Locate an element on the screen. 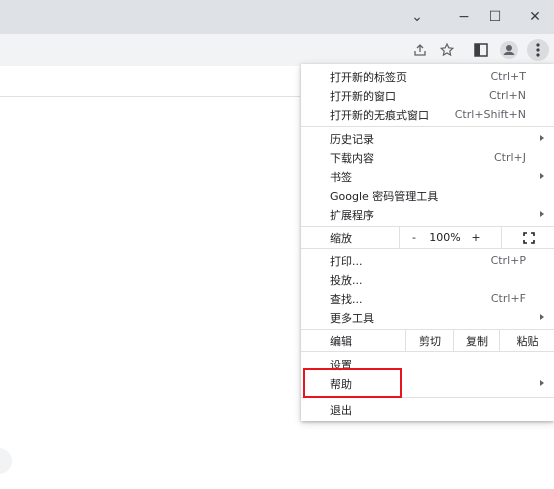 Image resolution: width=554 pixels, height=489 pixels. menu-shortcut: Ctrl+J is located at coordinates (509, 157).